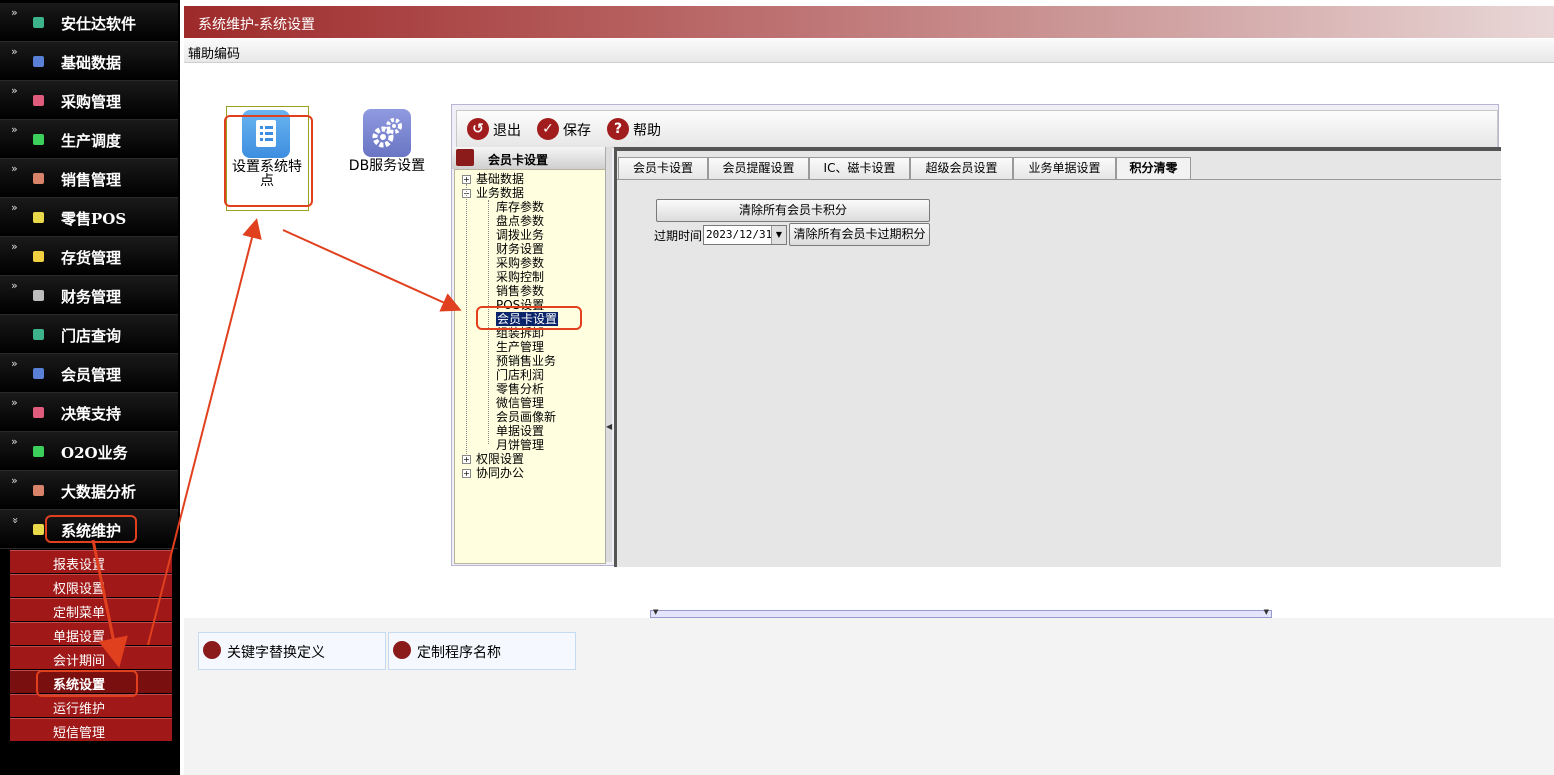  I want to click on nav-item-finance: » 财务管理, so click(89, 295).